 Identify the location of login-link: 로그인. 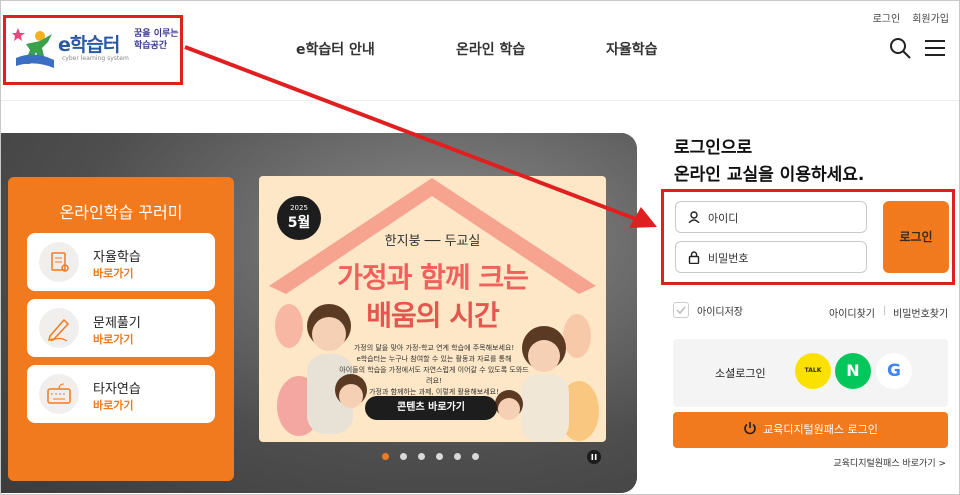
(887, 17).